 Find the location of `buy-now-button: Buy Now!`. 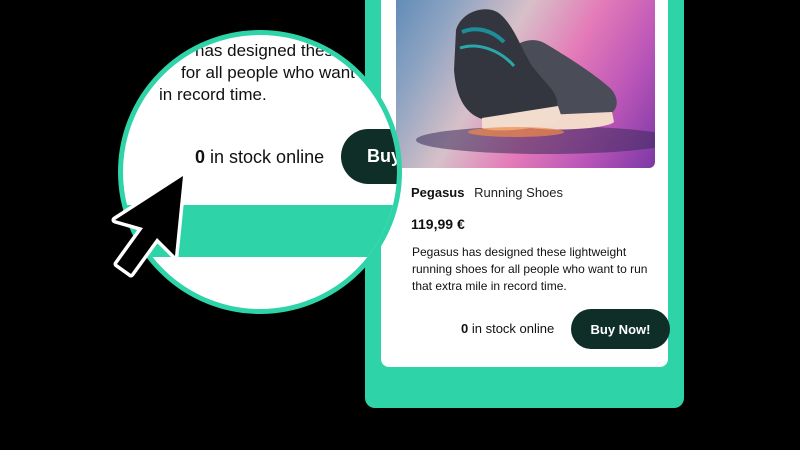

buy-now-button: Buy Now! is located at coordinates (620, 329).